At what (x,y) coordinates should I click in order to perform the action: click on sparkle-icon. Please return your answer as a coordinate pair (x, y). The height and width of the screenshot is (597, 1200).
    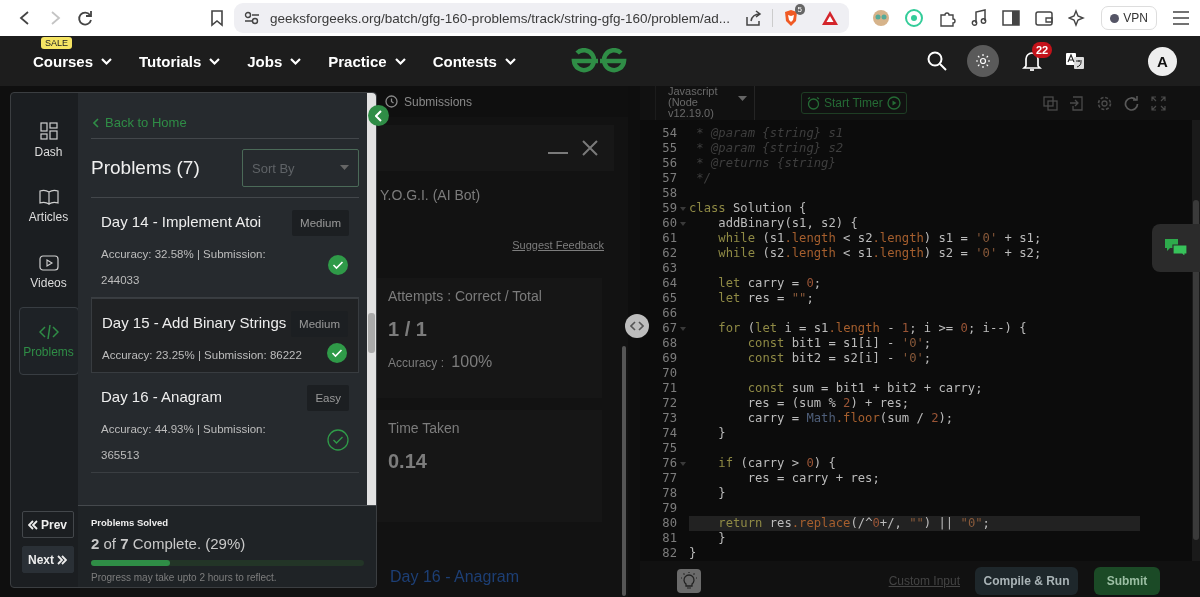
    Looking at the image, I should click on (1077, 18).